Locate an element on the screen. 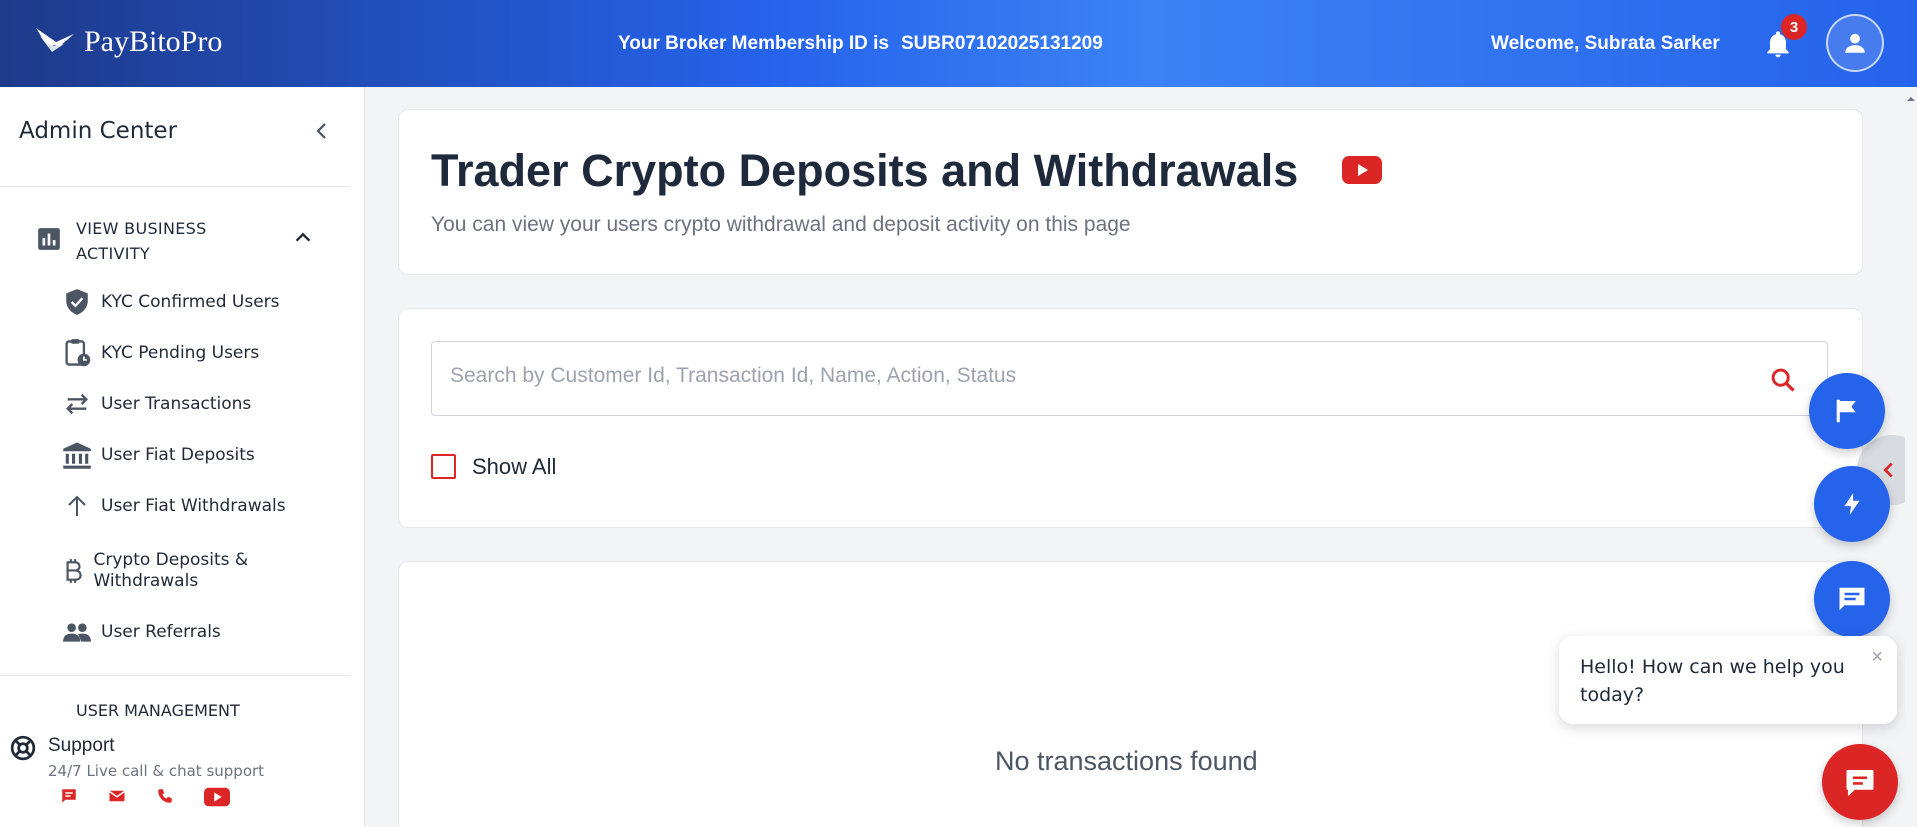  sidebar-item-crypto-deposits-withdrawals: Crypto Deposits & Withdrawals is located at coordinates (177, 571).